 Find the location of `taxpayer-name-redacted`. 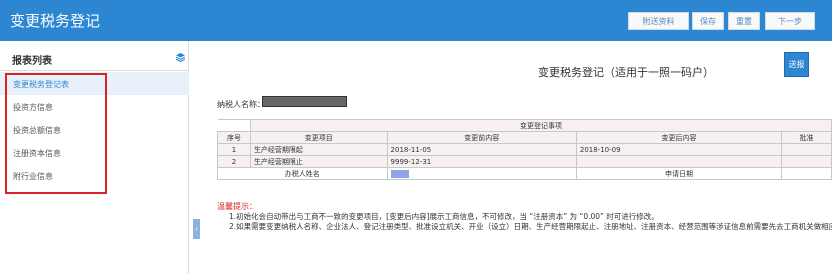

taxpayer-name-redacted is located at coordinates (304, 101).